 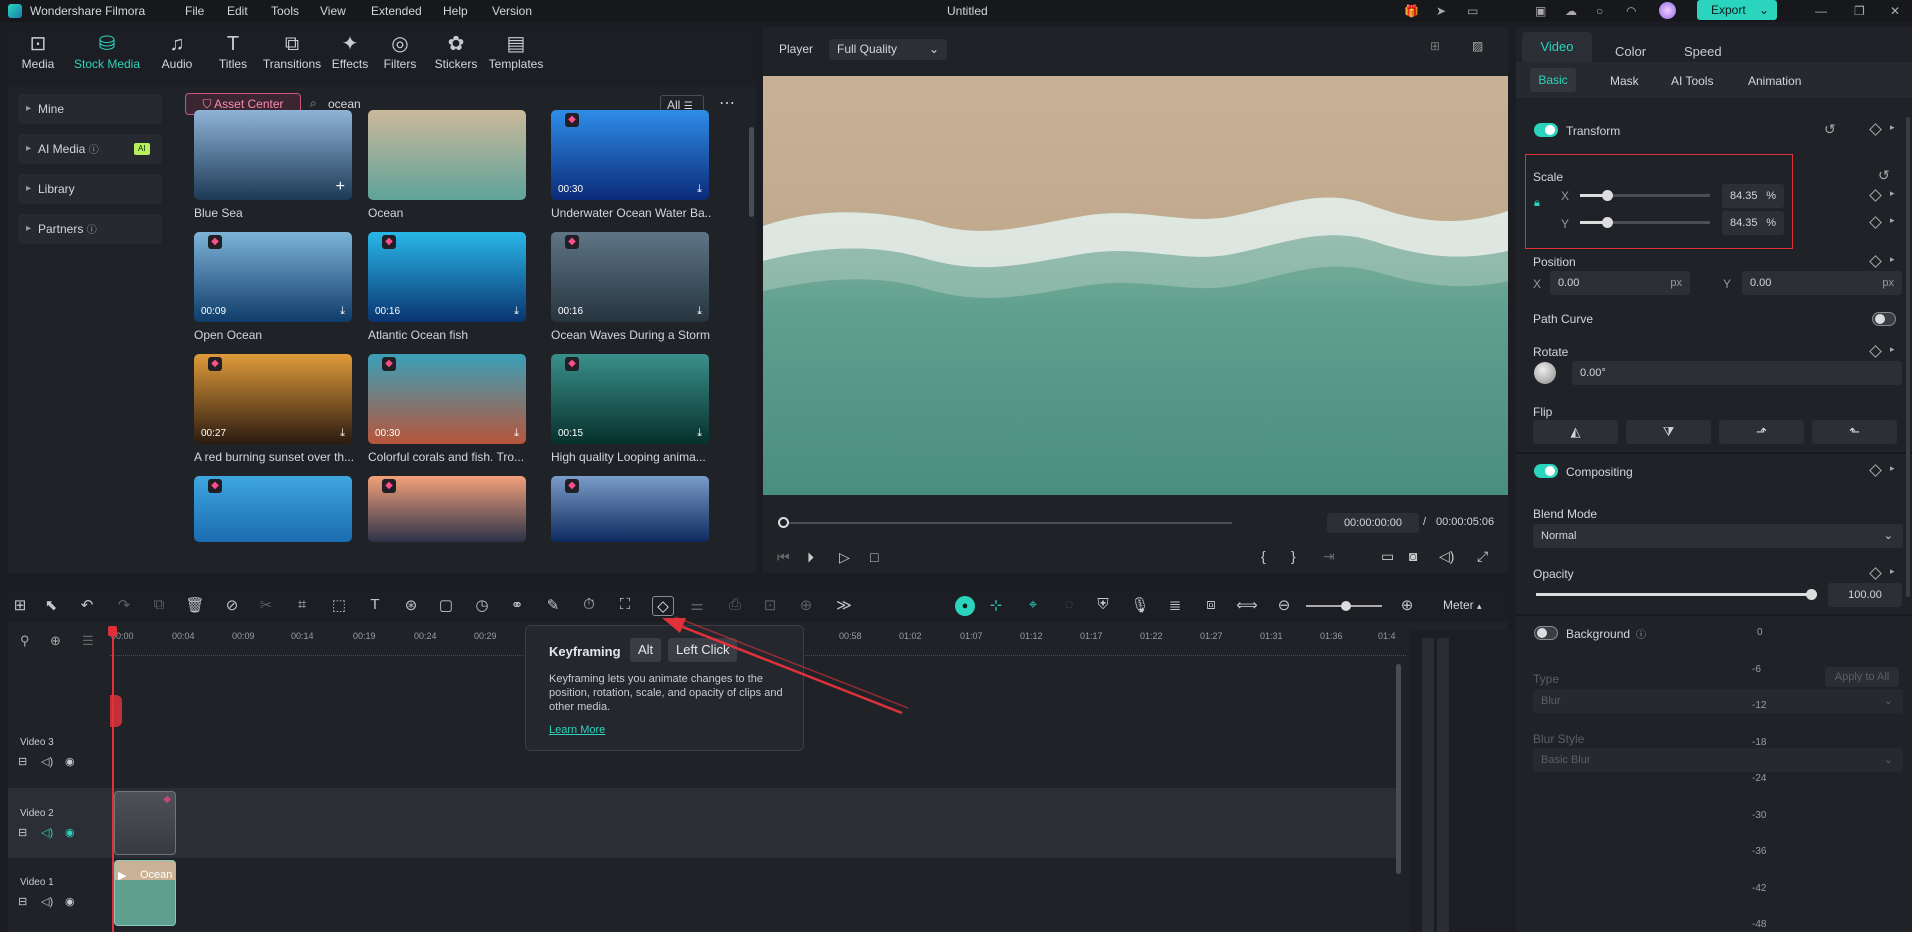 I want to click on tab-video: Video, so click(x=1557, y=47).